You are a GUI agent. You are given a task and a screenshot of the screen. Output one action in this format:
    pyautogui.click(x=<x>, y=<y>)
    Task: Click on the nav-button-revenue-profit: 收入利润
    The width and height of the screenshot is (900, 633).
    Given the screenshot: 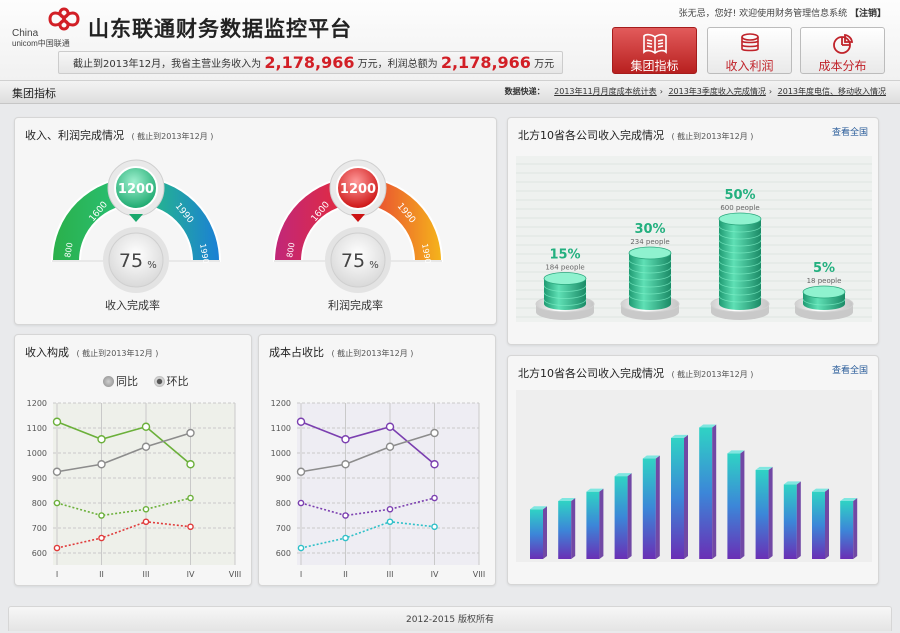 What is the action you would take?
    pyautogui.click(x=749, y=50)
    